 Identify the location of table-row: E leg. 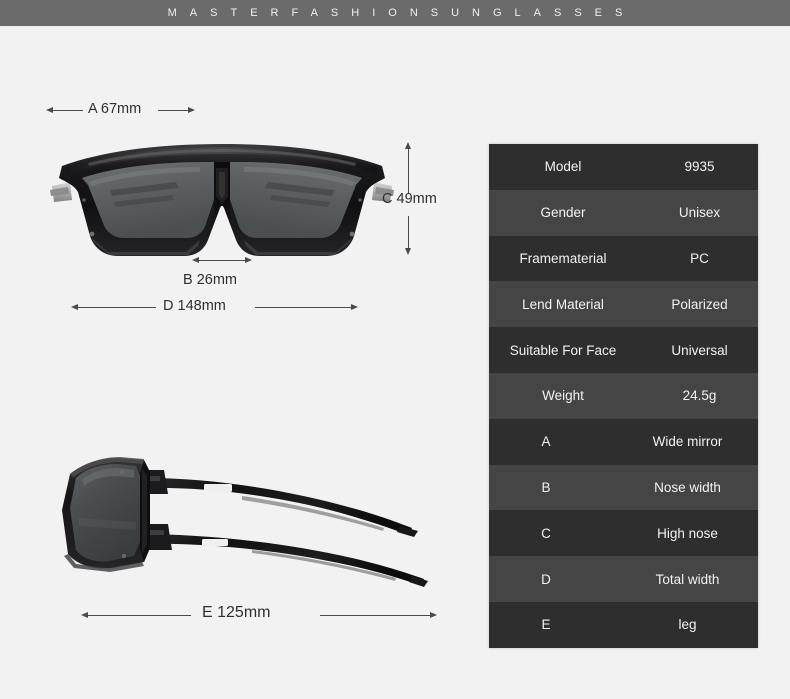
(623, 624).